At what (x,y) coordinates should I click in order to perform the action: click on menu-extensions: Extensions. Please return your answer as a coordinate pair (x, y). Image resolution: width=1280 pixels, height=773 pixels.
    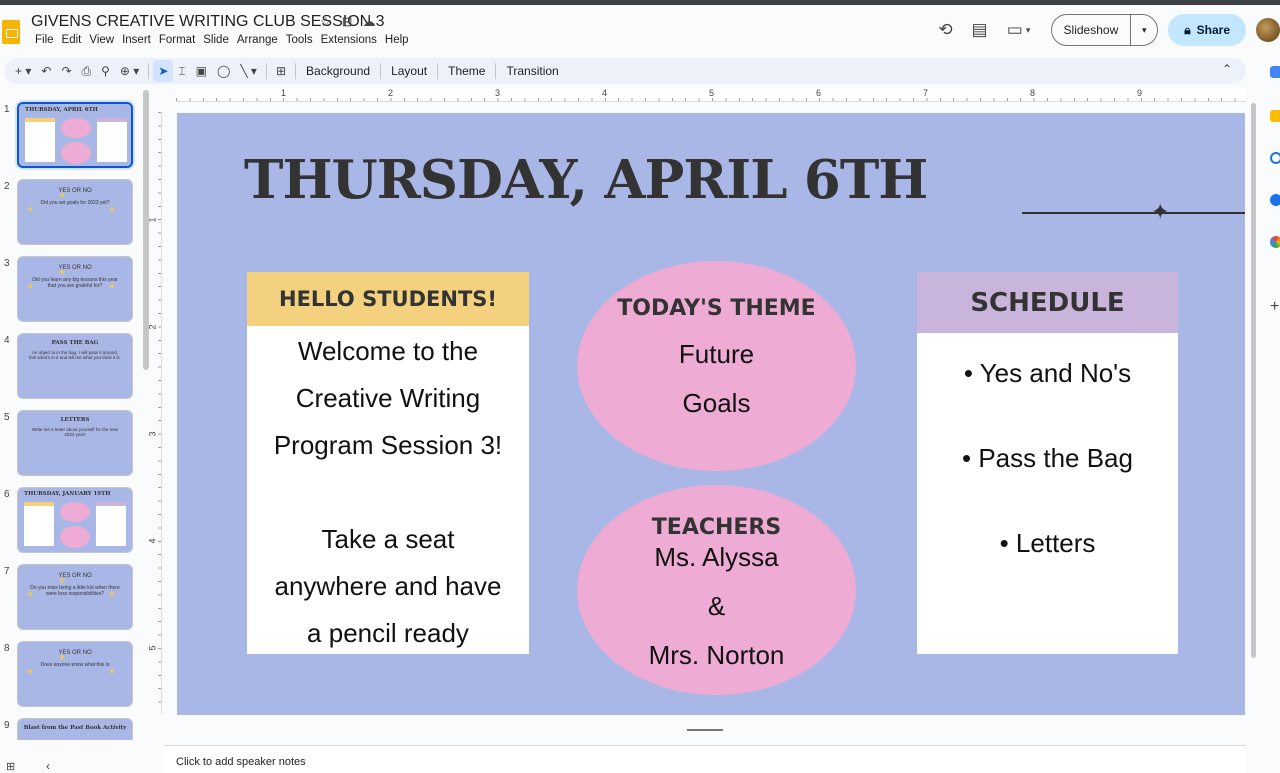
    Looking at the image, I should click on (349, 40).